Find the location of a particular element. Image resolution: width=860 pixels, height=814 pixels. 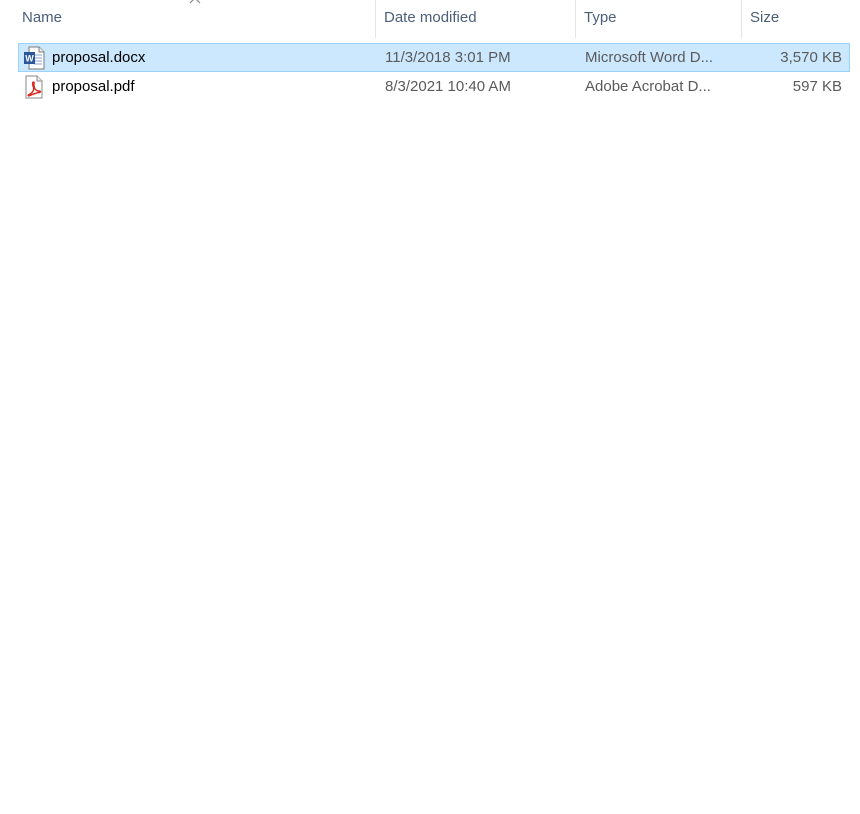

column-header-bar: Name Date modified Type Size is located at coordinates (430, 19).